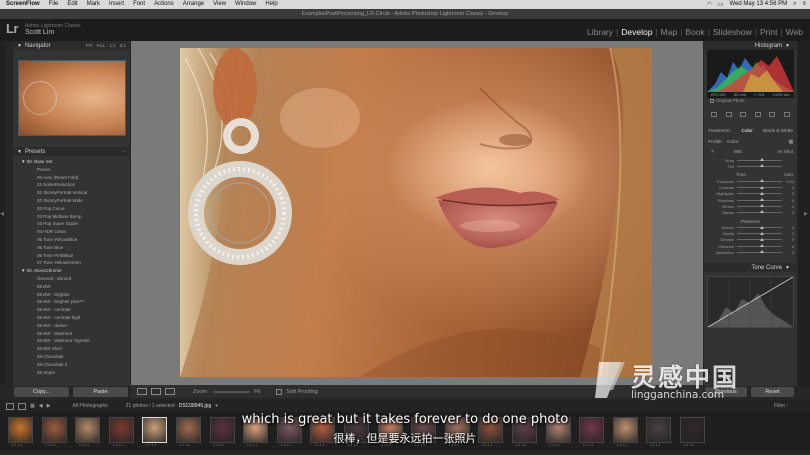 This screenshot has width=810, height=455. Describe the element at coordinates (279, 391) in the screenshot. I see `soft-proofing-checkbox` at that location.